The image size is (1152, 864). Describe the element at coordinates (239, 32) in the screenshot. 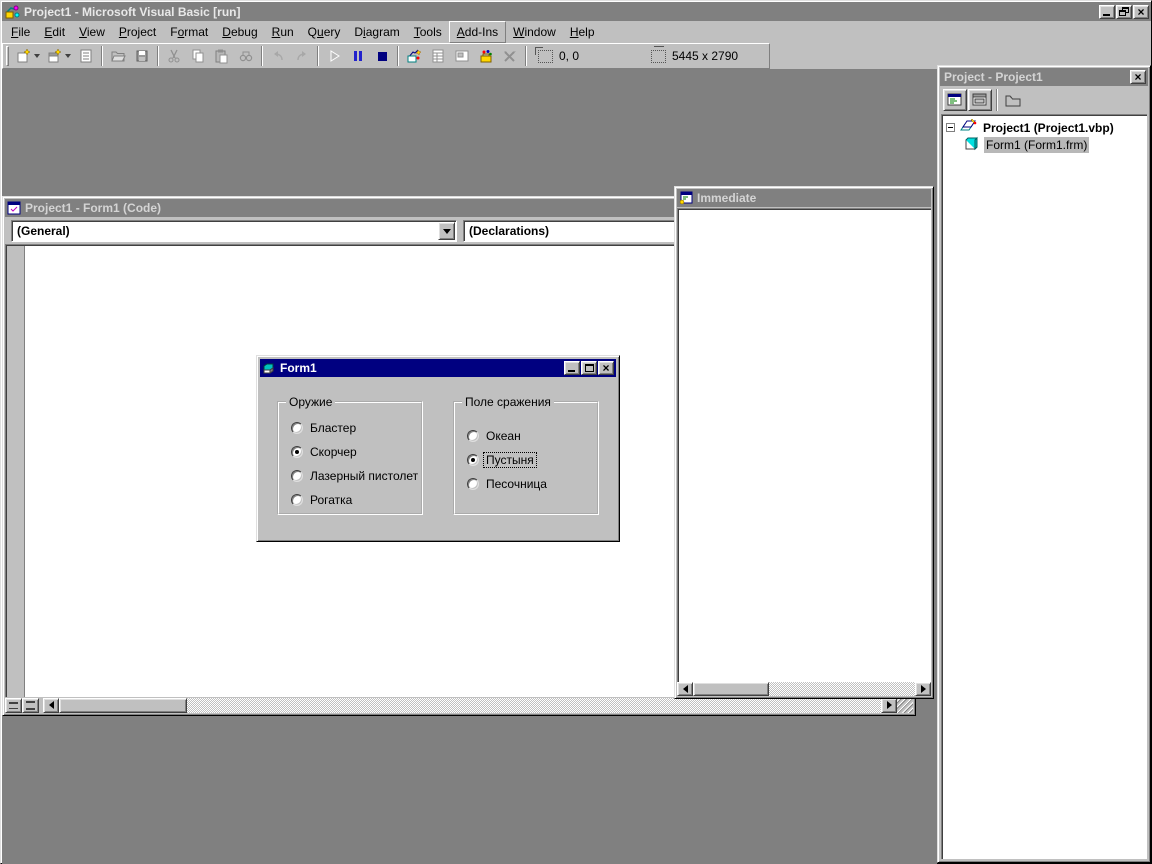

I see `menu-debug: Debug` at that location.